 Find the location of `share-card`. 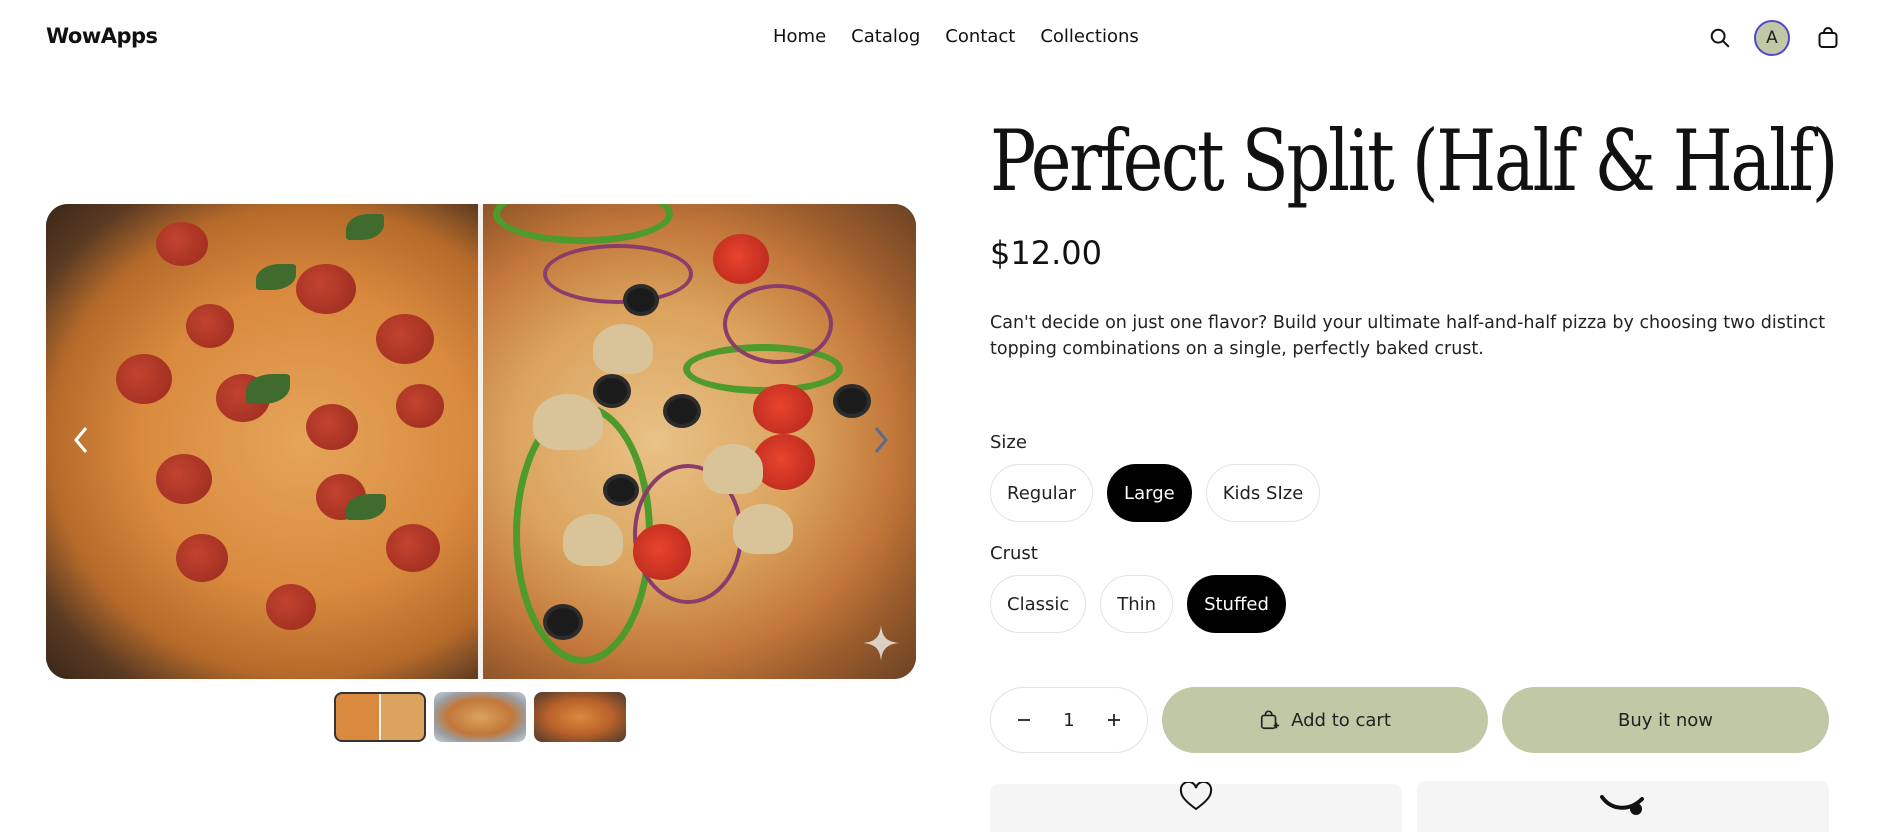

share-card is located at coordinates (1623, 806).